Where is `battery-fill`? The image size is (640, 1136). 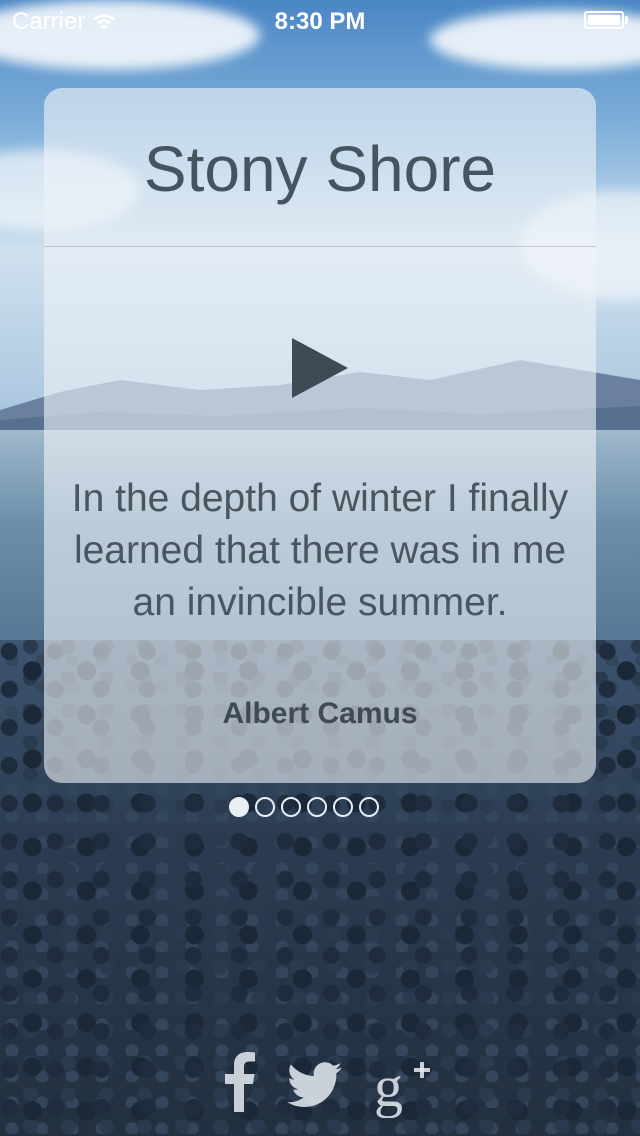
battery-fill is located at coordinates (604, 20).